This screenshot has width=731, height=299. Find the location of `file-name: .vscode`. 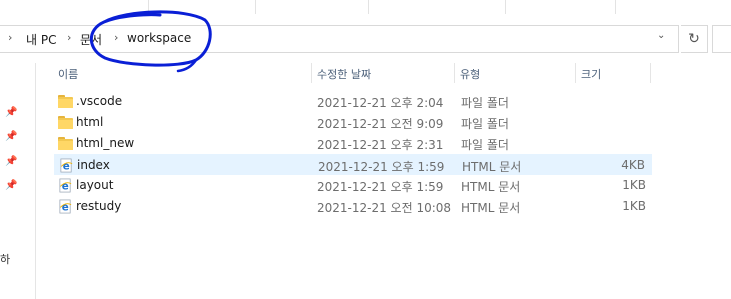

file-name: .vscode is located at coordinates (99, 101).